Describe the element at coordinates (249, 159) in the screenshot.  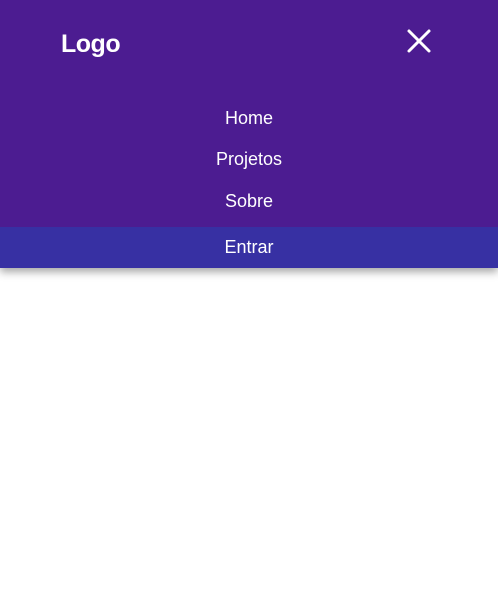
I see `nav-item-projetos: Projetos` at that location.